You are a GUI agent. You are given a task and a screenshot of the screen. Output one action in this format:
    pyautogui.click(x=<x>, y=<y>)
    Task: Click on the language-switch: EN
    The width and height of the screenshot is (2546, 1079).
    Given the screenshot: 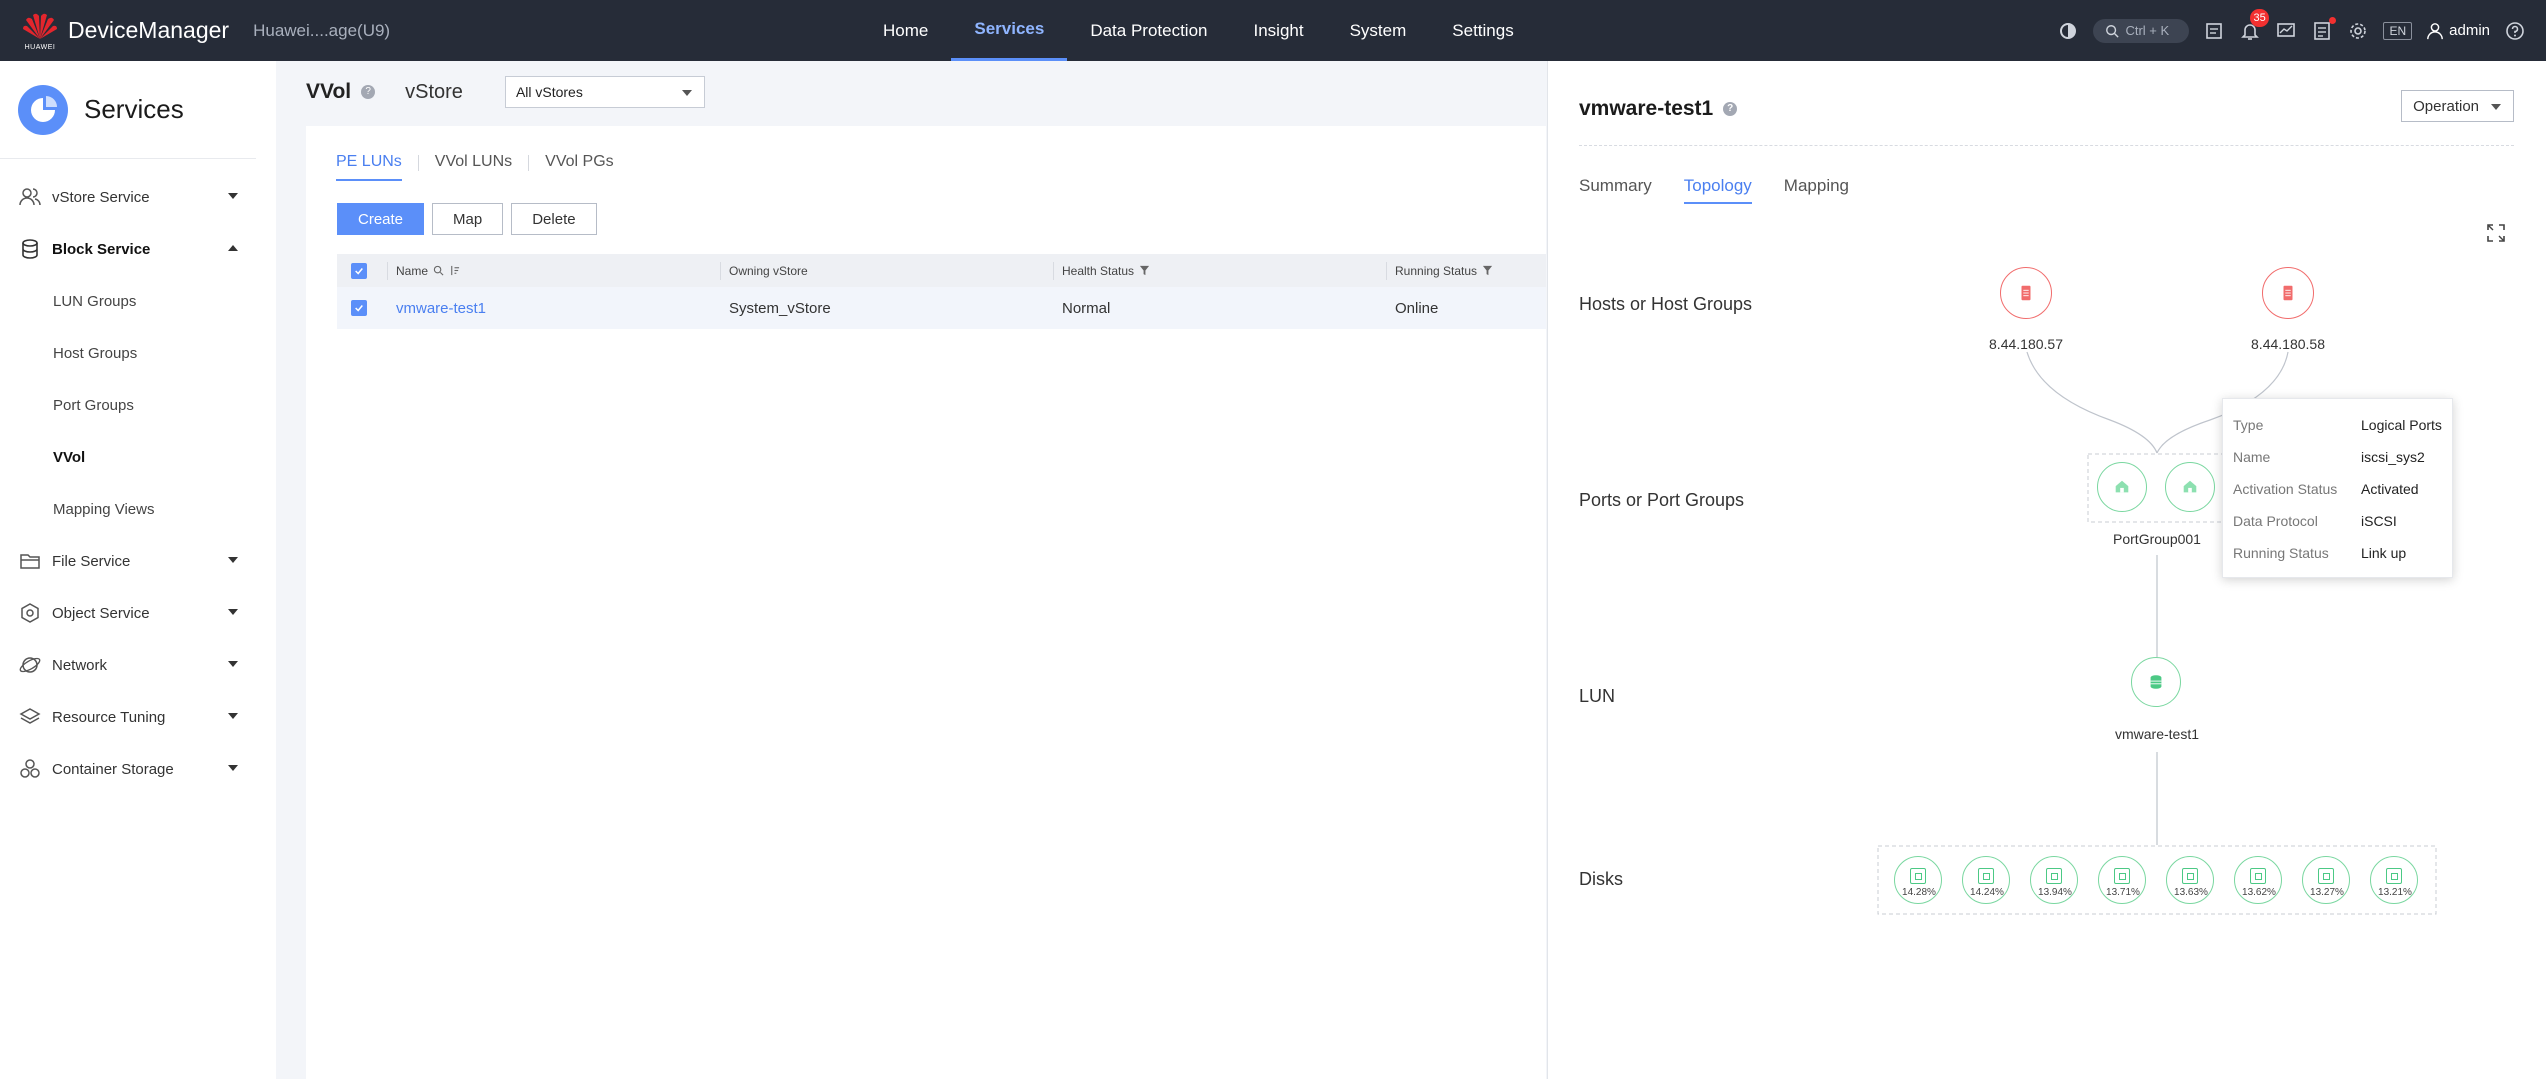 What is the action you would take?
    pyautogui.click(x=2398, y=30)
    